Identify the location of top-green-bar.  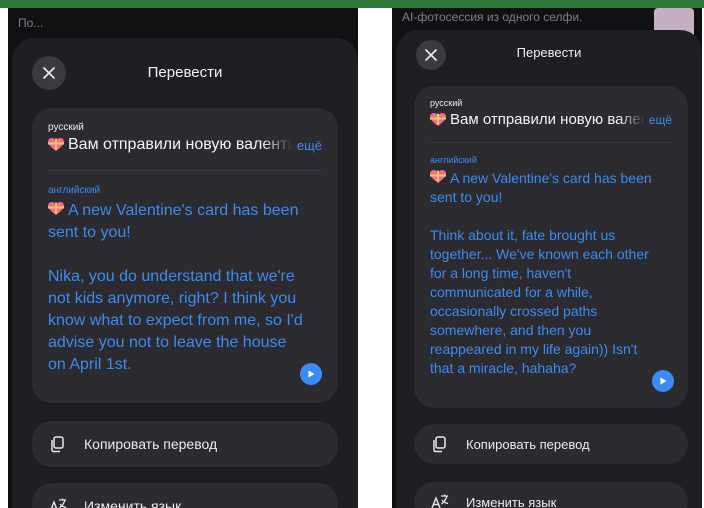
(352, 4).